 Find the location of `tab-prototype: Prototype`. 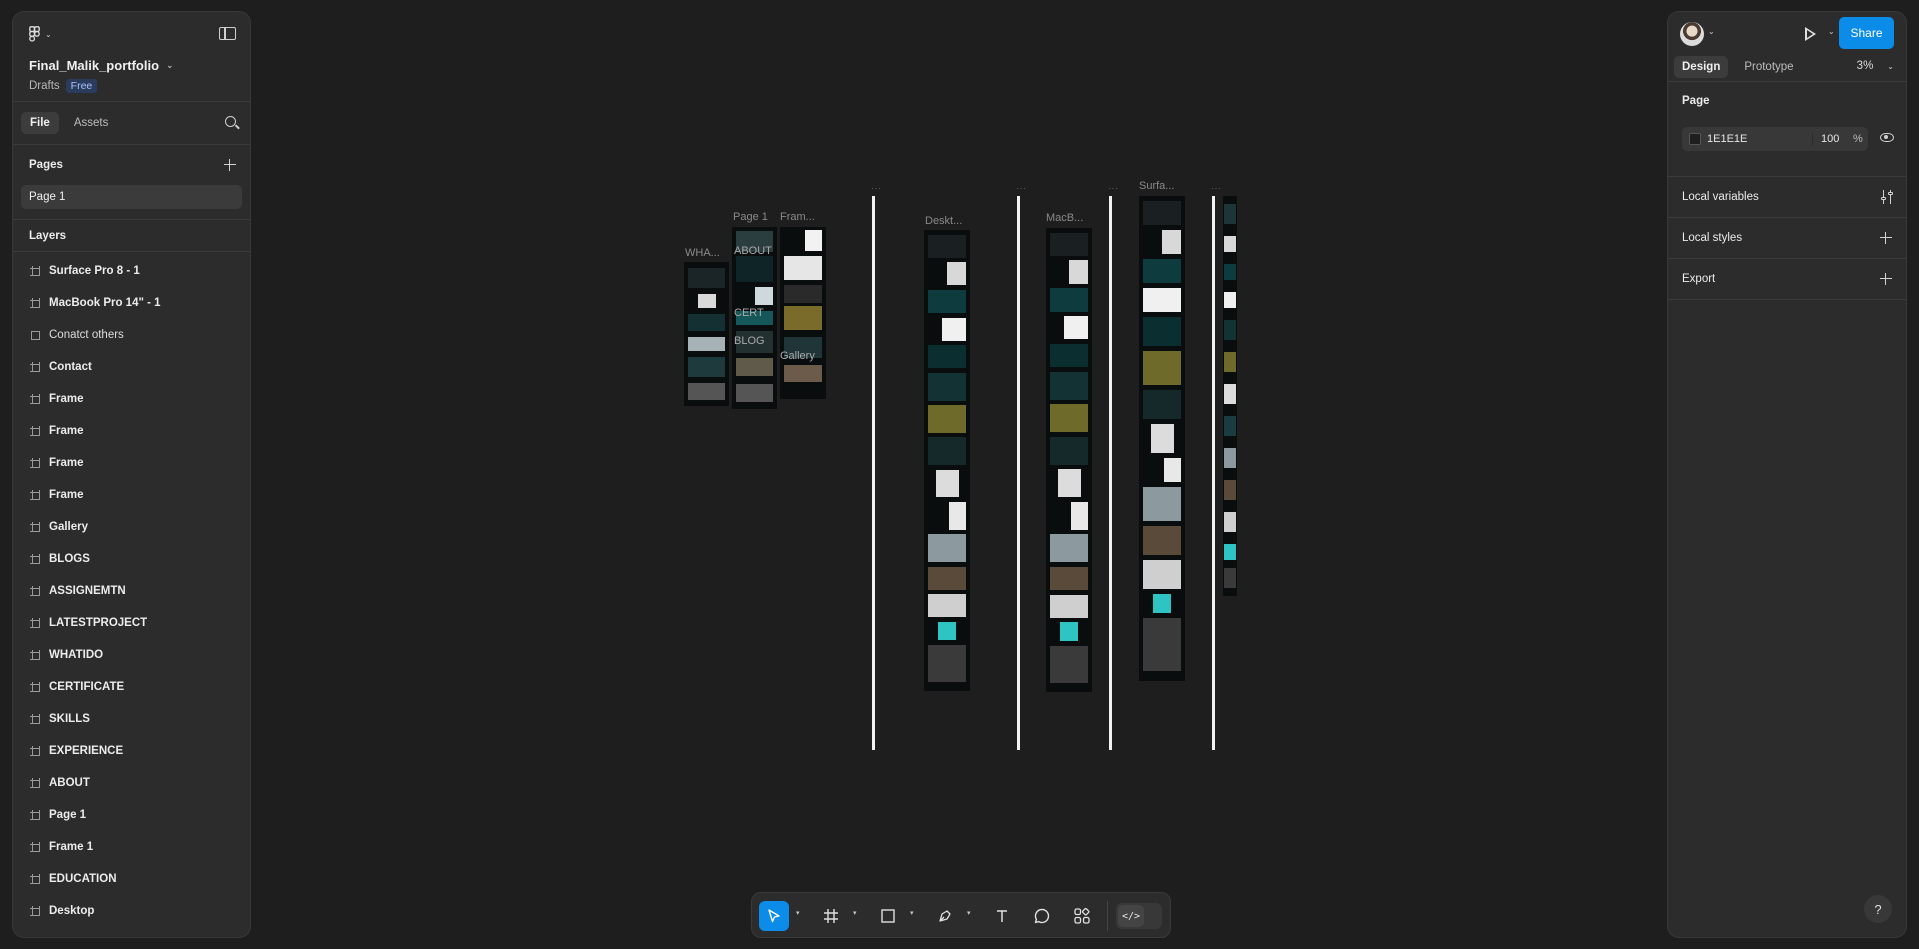

tab-prototype: Prototype is located at coordinates (1768, 67).